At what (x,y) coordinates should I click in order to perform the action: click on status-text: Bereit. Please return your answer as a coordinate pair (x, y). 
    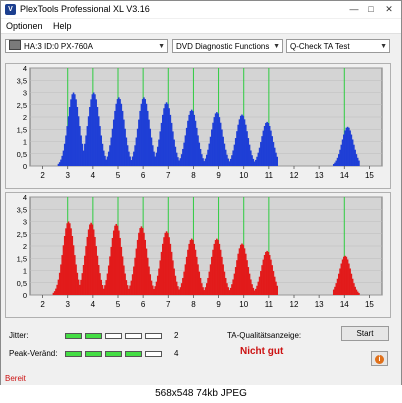
    Looking at the image, I should click on (15, 378).